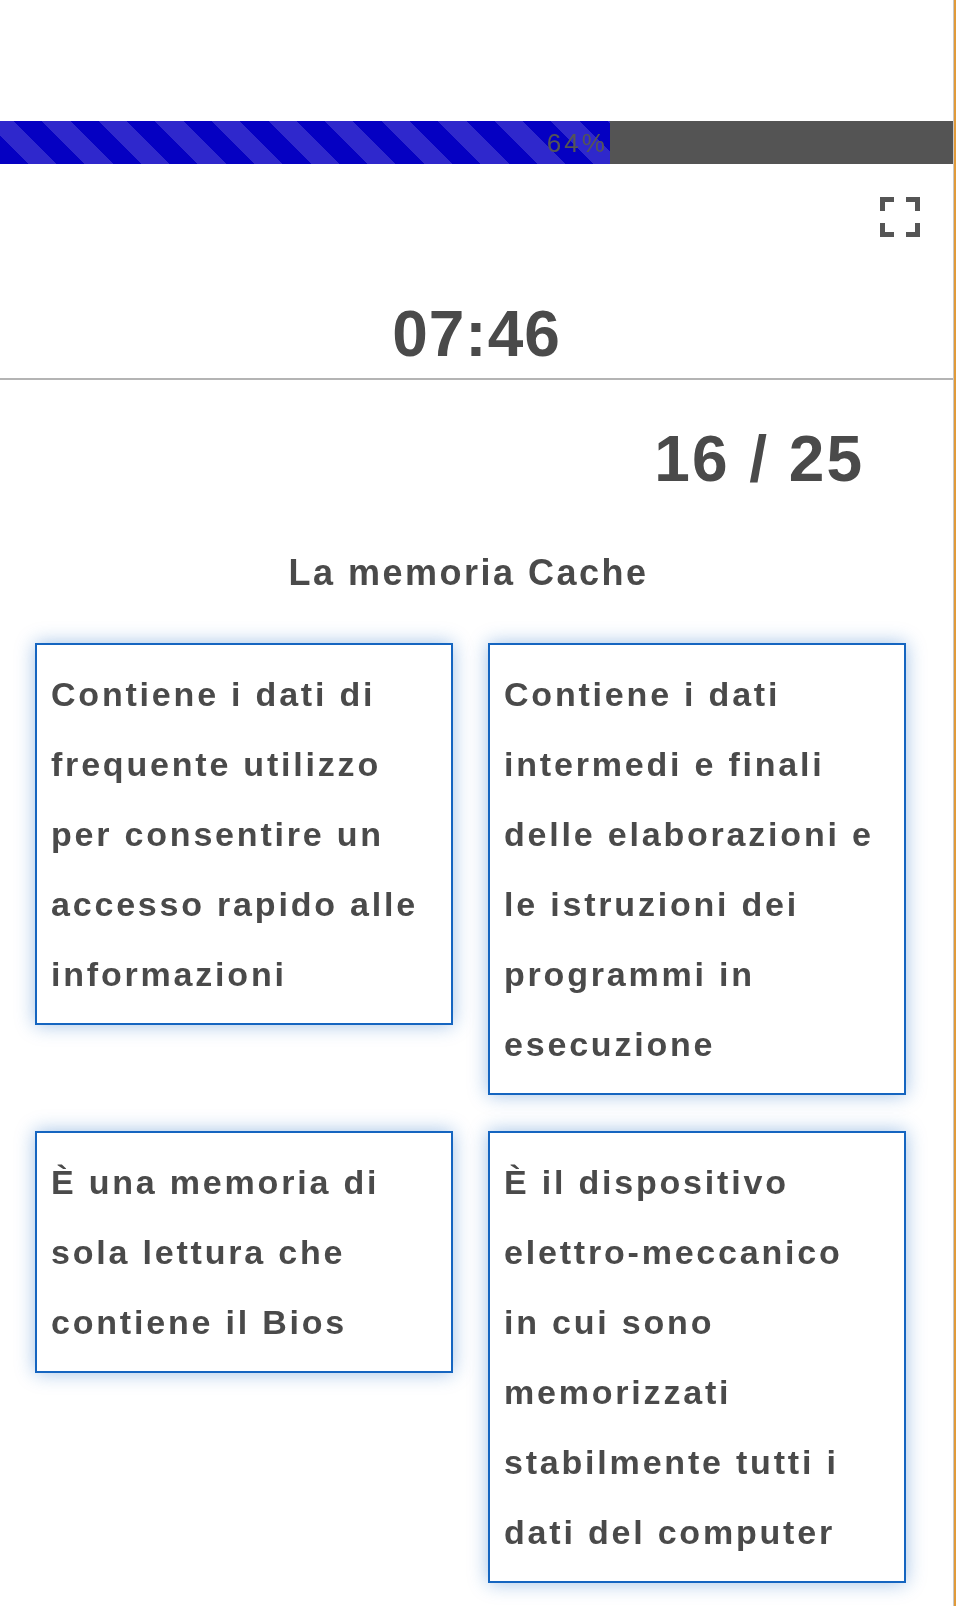 The width and height of the screenshot is (961, 1606). What do you see at coordinates (468, 573) in the screenshot?
I see `question-title: La memoria Cache` at bounding box center [468, 573].